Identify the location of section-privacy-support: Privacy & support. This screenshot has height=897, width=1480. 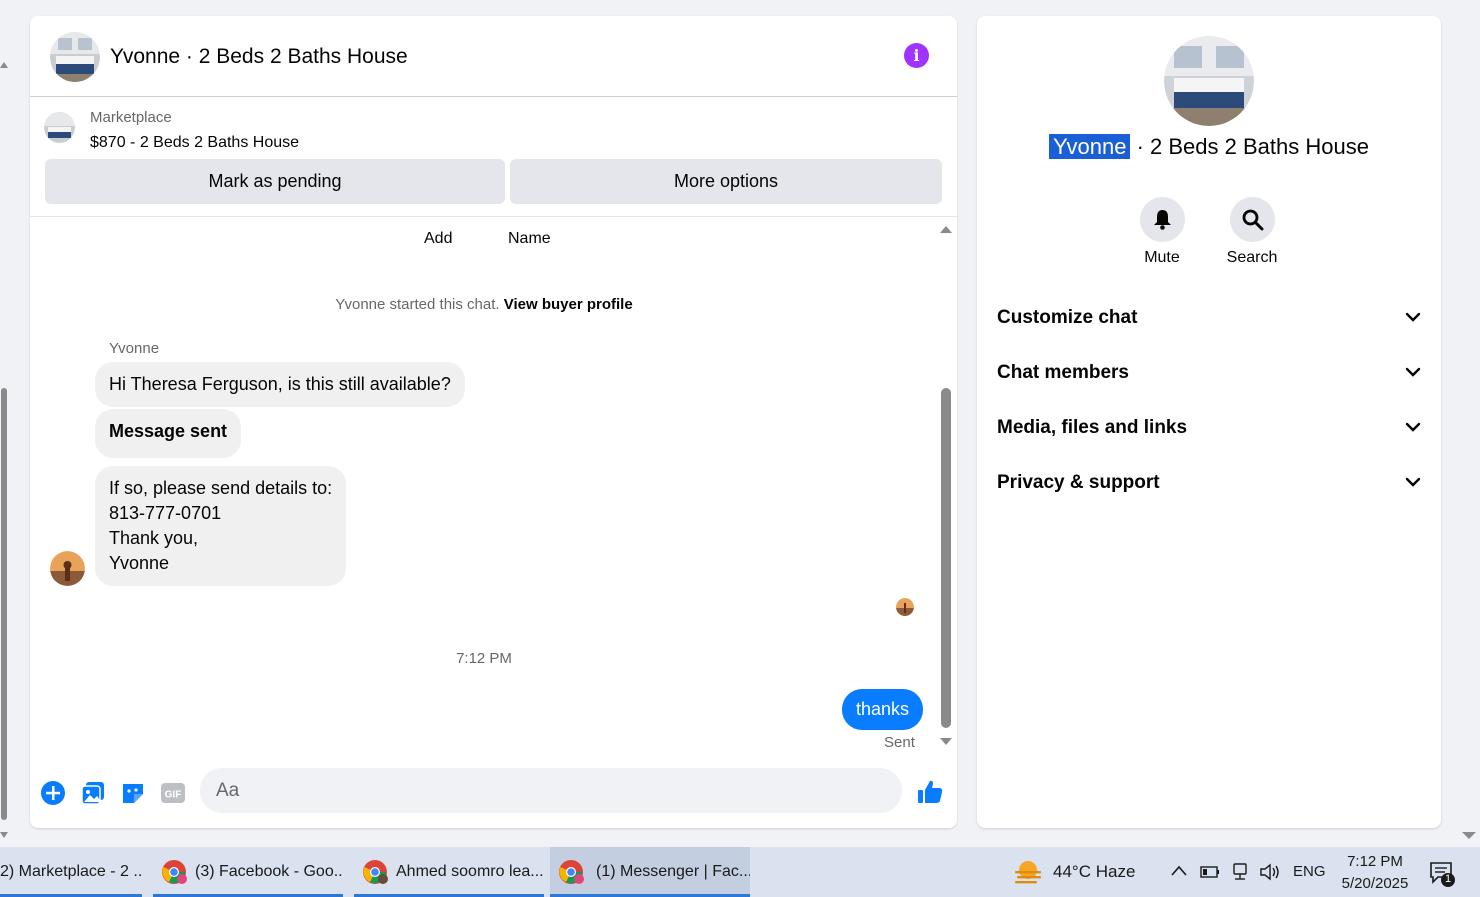
(1209, 483).